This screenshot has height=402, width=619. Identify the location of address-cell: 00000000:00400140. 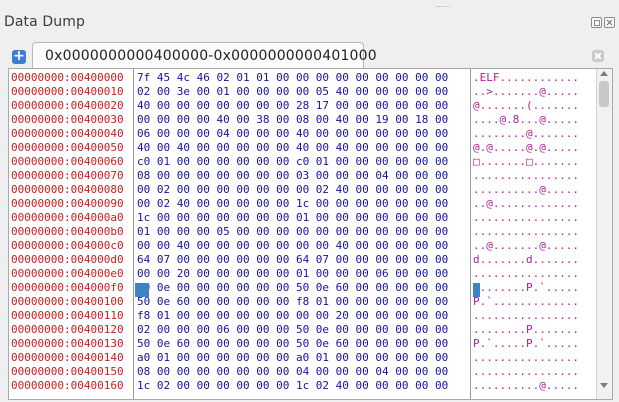
(67, 357).